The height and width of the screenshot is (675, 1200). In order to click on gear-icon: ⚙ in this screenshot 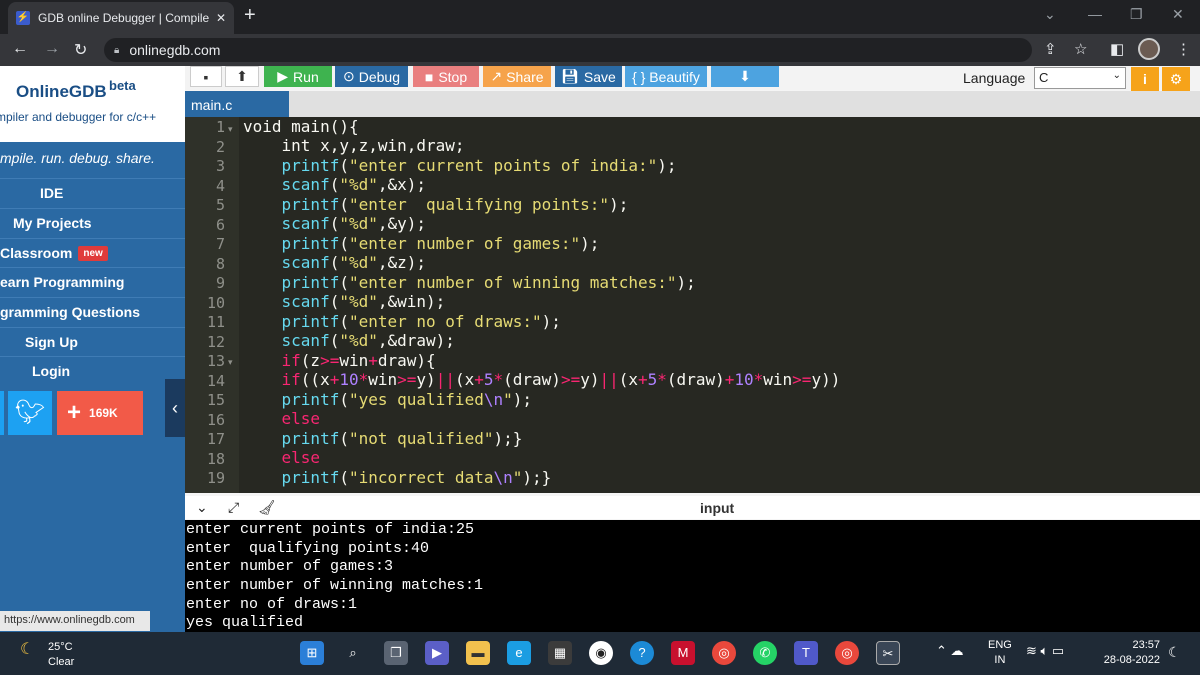, I will do `click(1176, 79)`.